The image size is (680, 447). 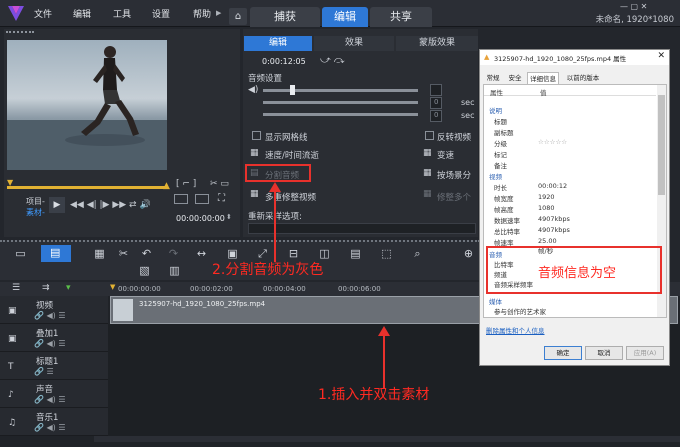 What do you see at coordinates (202, 199) in the screenshot?
I see `snapshot-icon` at bounding box center [202, 199].